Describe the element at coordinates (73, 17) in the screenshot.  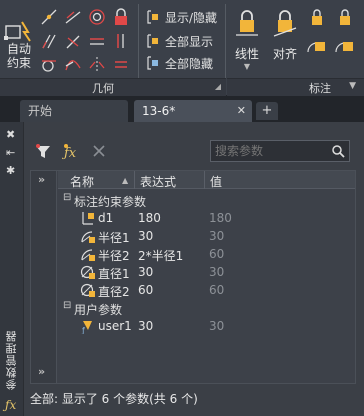
I see `collinear-icon` at that location.